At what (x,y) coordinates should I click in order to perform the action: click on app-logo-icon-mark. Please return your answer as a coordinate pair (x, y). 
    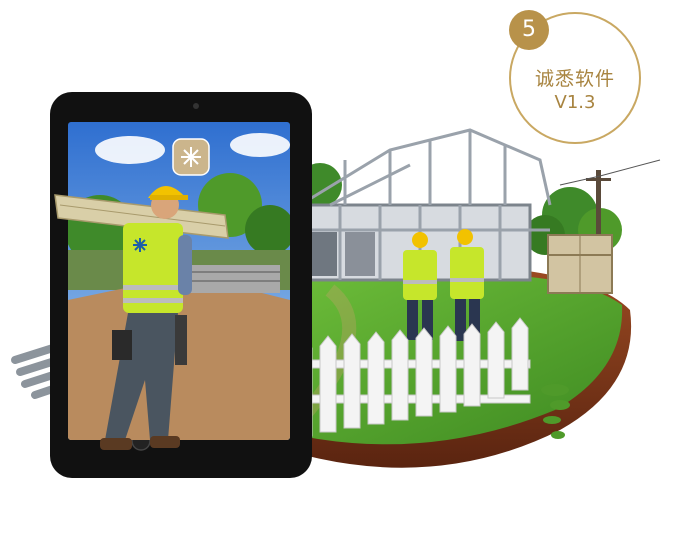
    Looking at the image, I should click on (191, 157).